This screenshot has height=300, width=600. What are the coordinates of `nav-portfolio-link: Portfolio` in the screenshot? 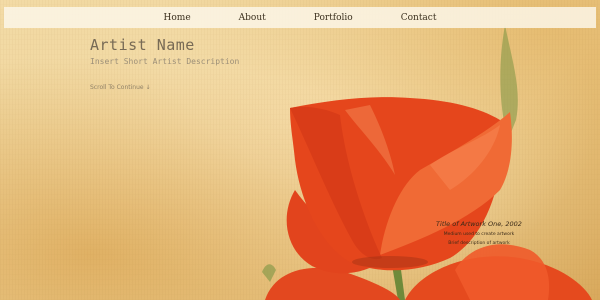 It's located at (333, 18).